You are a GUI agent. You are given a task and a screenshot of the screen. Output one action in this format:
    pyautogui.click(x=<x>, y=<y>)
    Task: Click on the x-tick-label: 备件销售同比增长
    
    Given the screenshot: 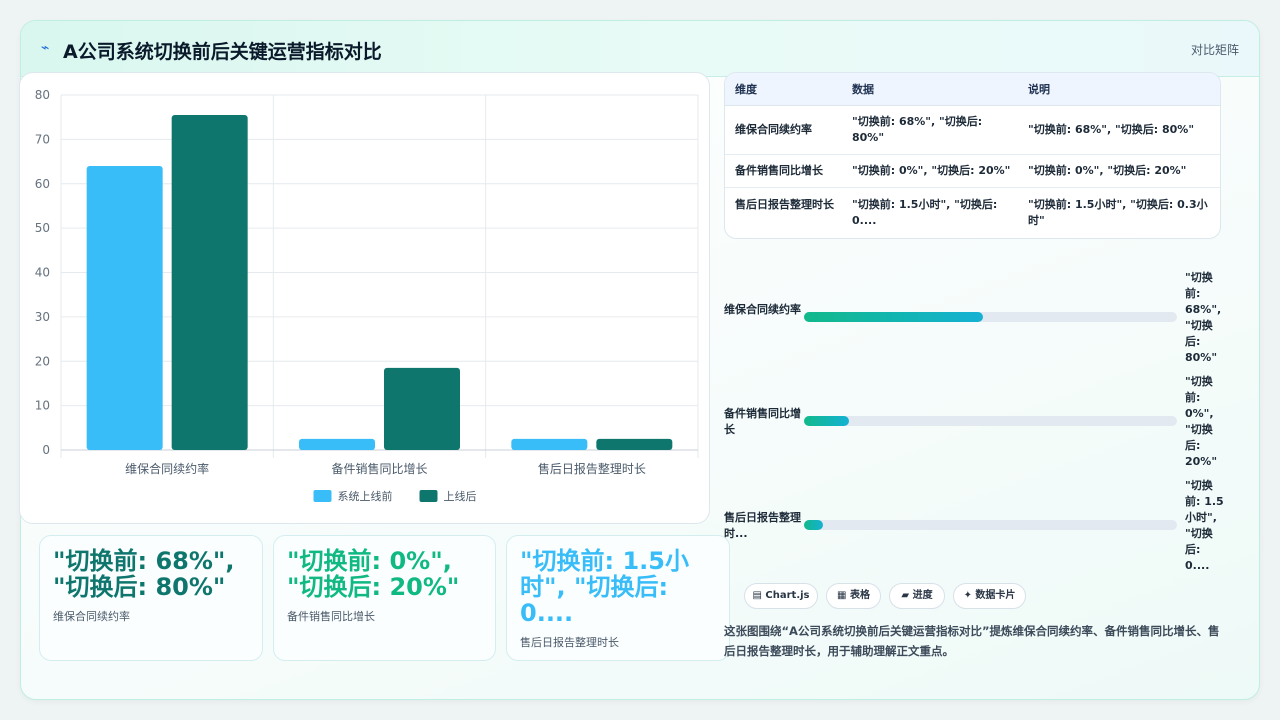 What is the action you would take?
    pyautogui.click(x=379, y=468)
    